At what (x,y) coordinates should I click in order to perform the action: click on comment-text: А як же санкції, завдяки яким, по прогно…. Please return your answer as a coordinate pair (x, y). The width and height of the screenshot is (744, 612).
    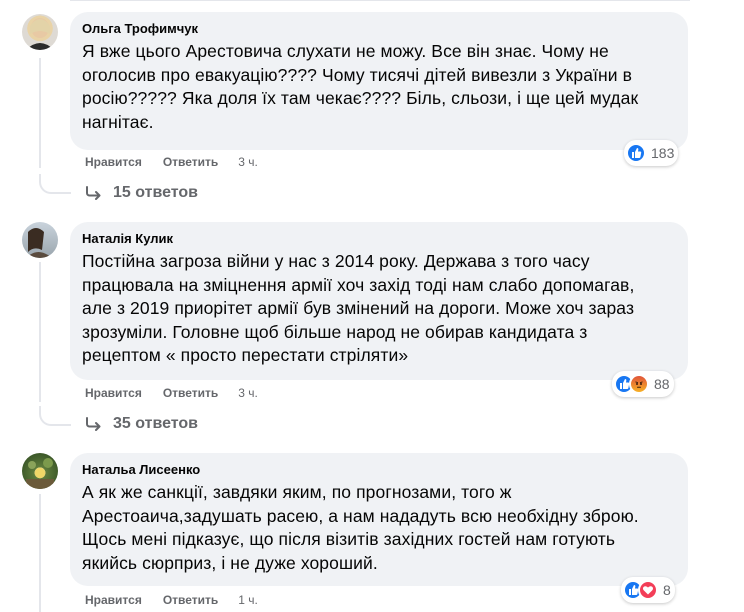
    Looking at the image, I should click on (360, 527).